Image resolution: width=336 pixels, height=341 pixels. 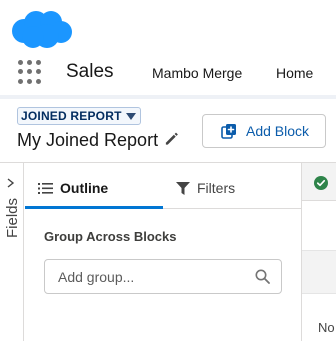 What do you see at coordinates (171, 138) in the screenshot?
I see `pencil-icon` at bounding box center [171, 138].